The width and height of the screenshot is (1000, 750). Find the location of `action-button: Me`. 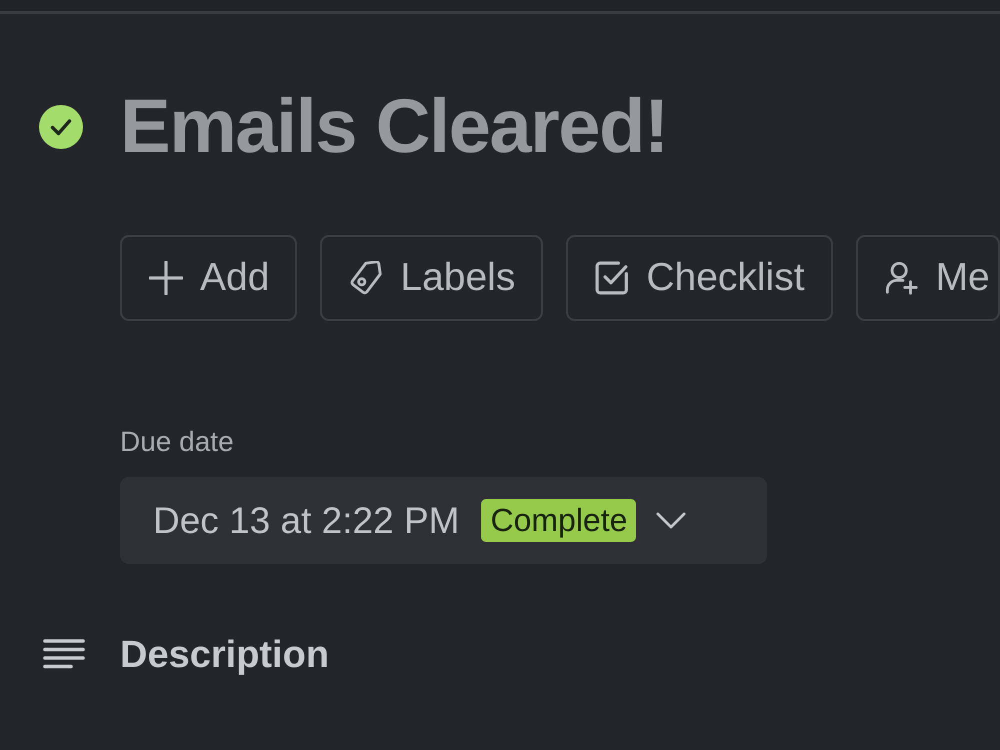

action-button: Me is located at coordinates (928, 278).